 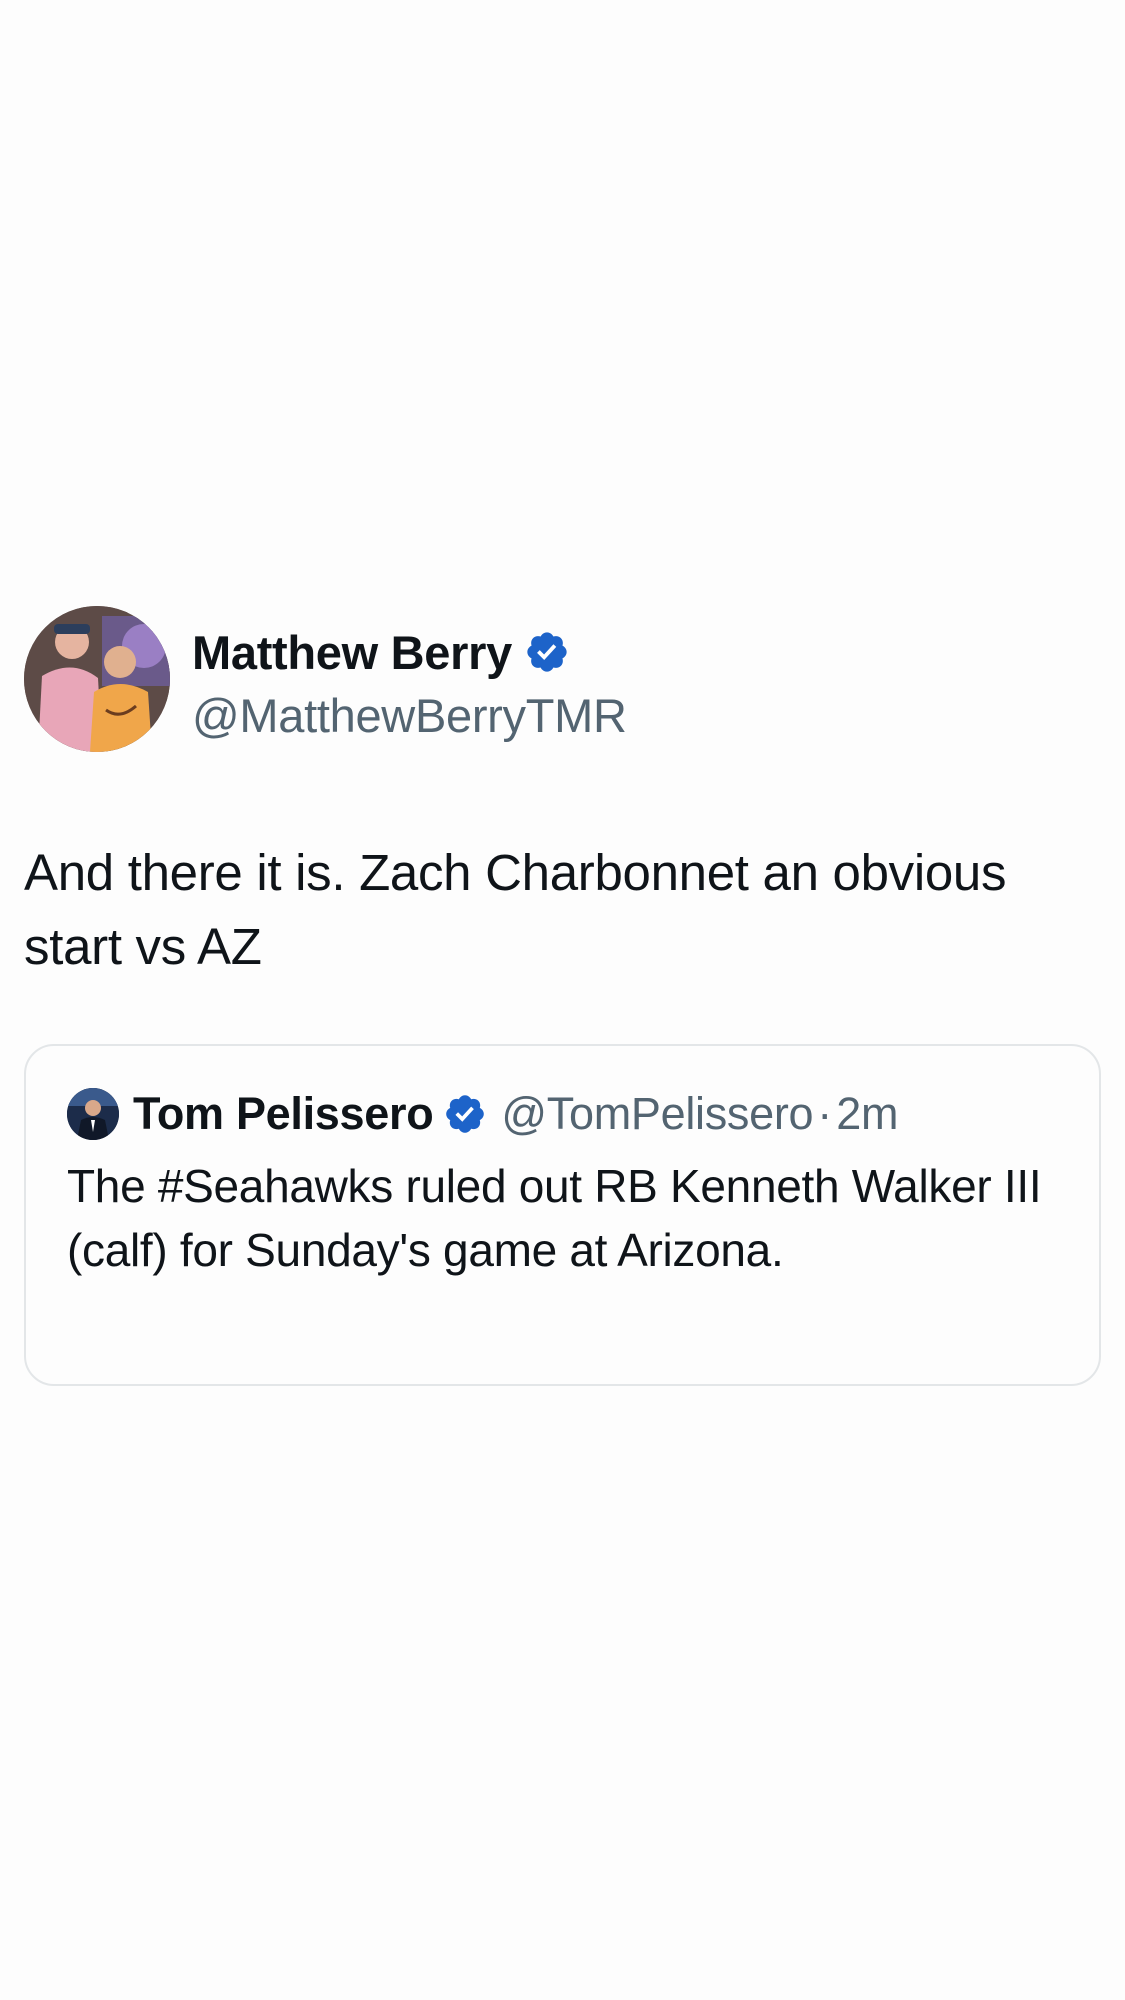 What do you see at coordinates (352, 652) in the screenshot?
I see `author-display-name: Matthew Berry` at bounding box center [352, 652].